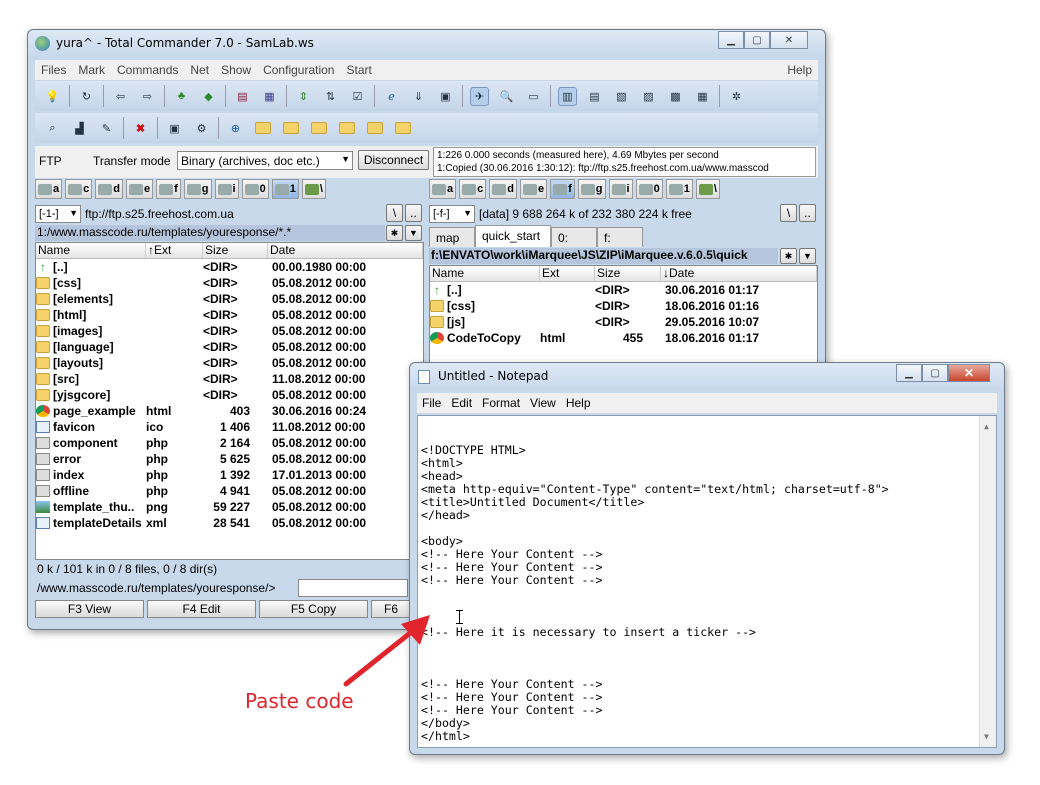 This screenshot has width=1040, height=785. What do you see at coordinates (299, 701) in the screenshot?
I see `annotation-label: Paste code` at bounding box center [299, 701].